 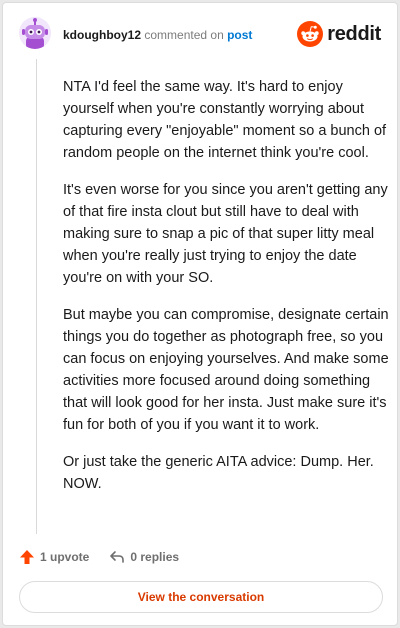 What do you see at coordinates (65, 557) in the screenshot?
I see `upvote-count: 1 upvote` at bounding box center [65, 557].